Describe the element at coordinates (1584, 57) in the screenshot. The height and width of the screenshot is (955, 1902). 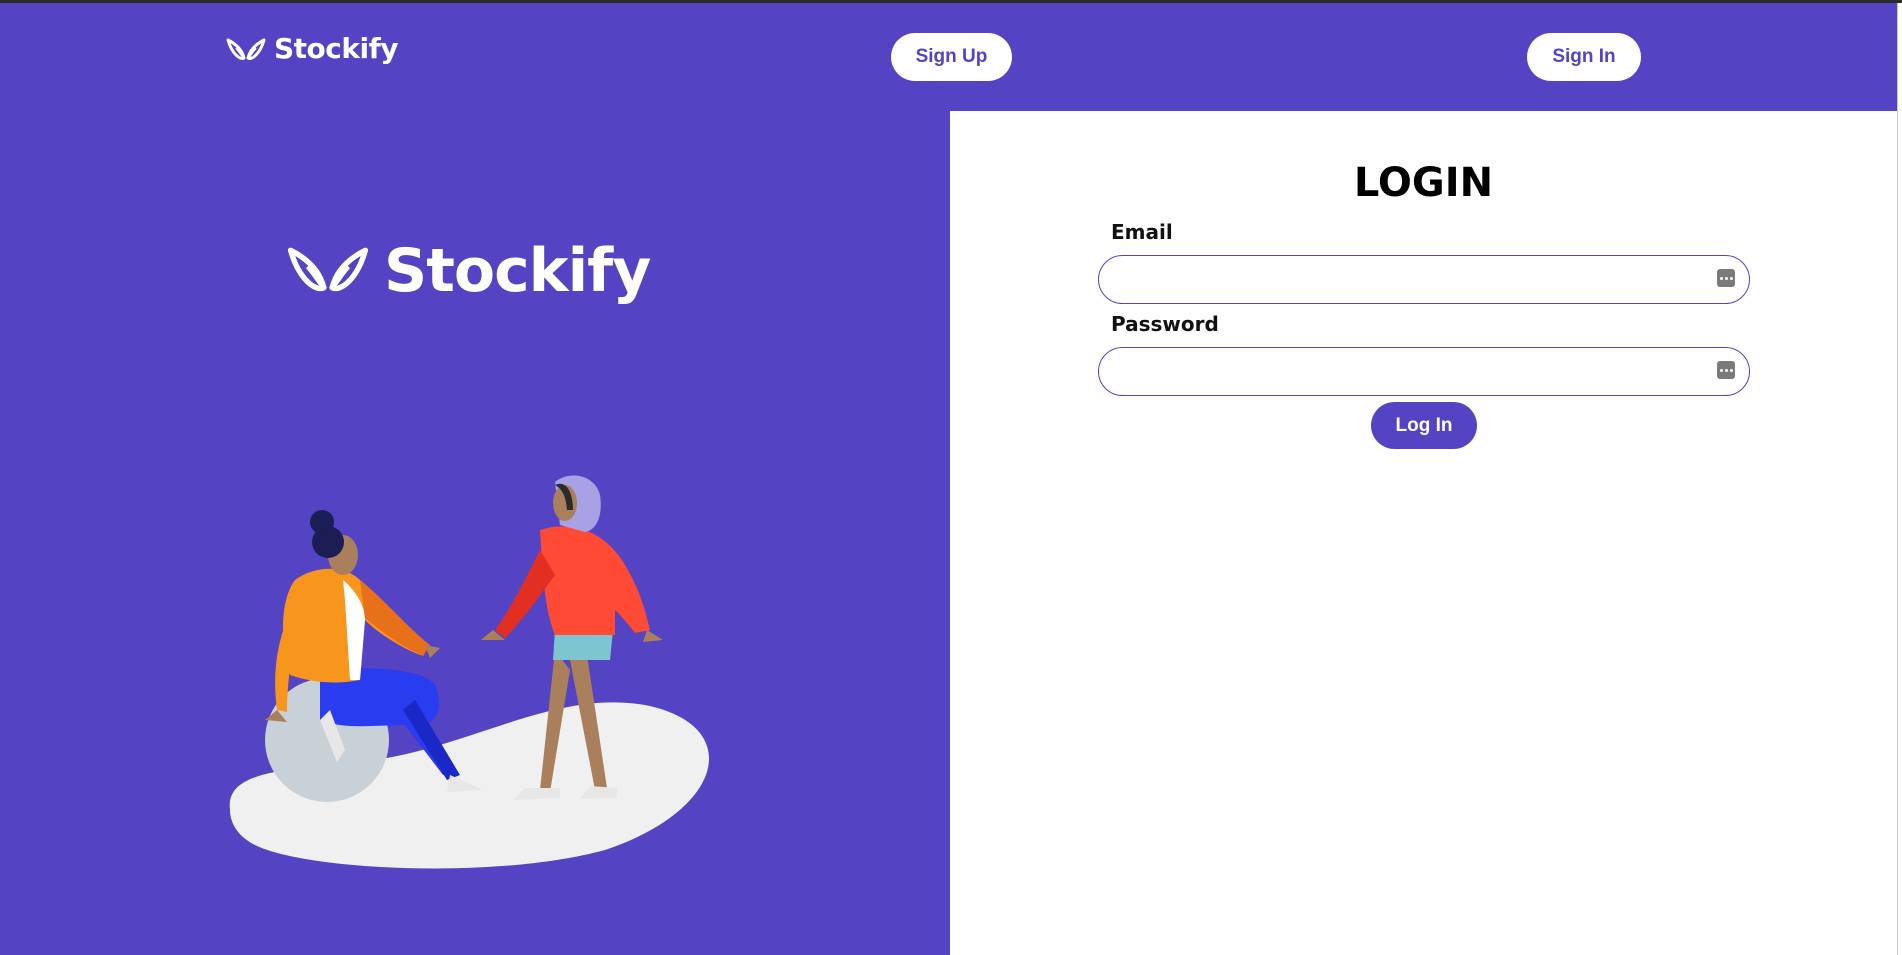
I see `sign-in-button: Sign In` at that location.